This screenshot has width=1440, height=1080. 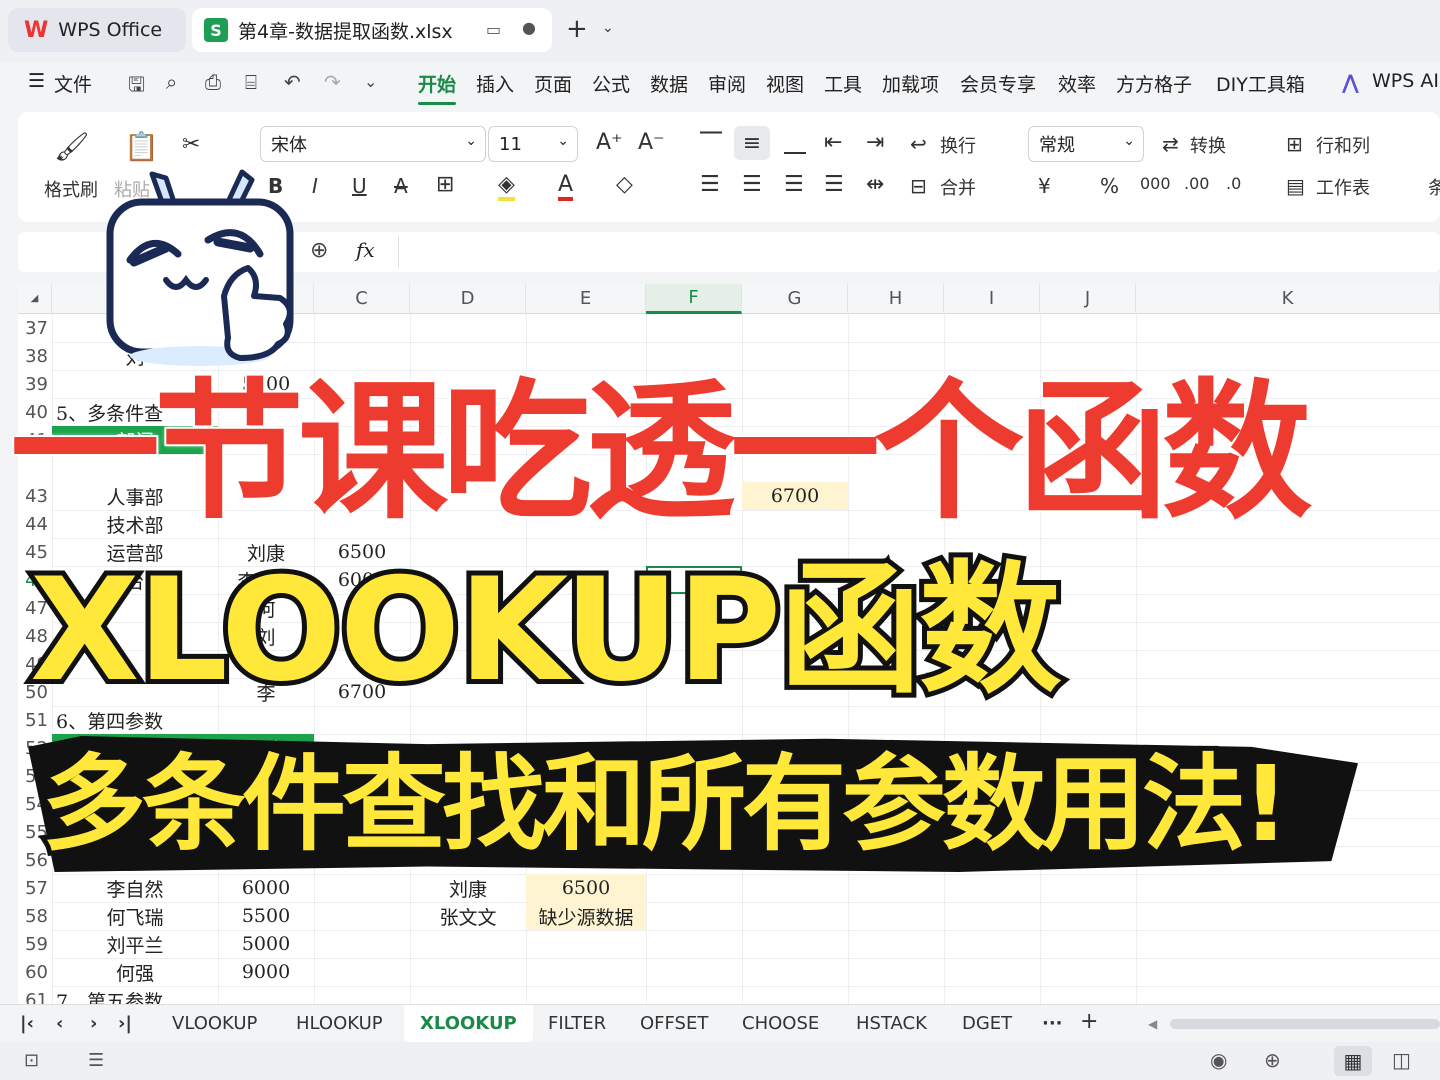 What do you see at coordinates (586, 299) in the screenshot?
I see `column-header: E` at bounding box center [586, 299].